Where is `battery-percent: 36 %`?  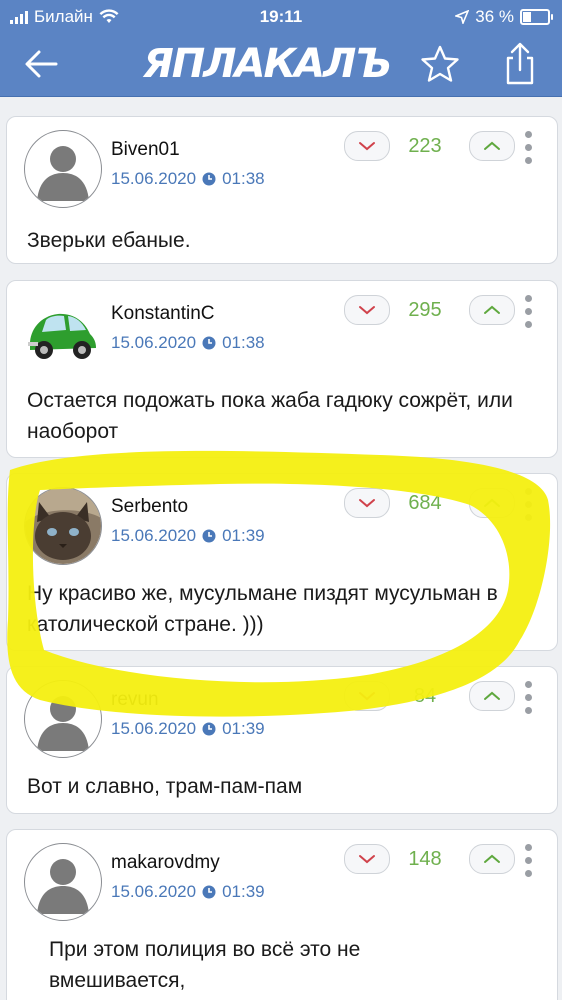
battery-percent: 36 % is located at coordinates (494, 16).